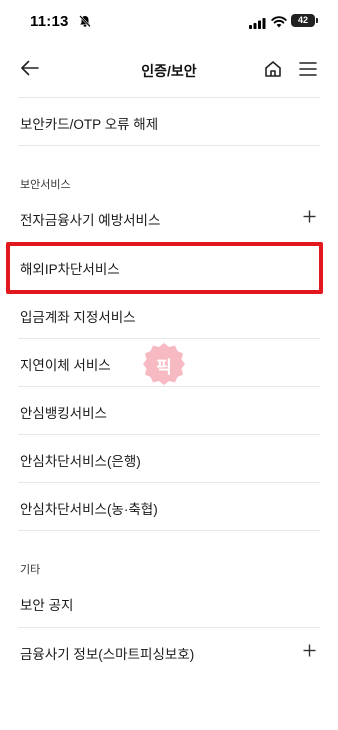  Describe the element at coordinates (308, 71) in the screenshot. I see `hamburger-menu-icon` at that location.